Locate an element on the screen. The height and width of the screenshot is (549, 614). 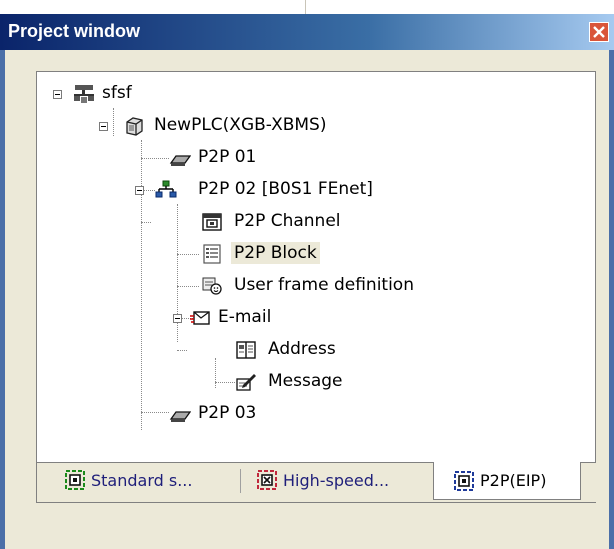
background-top is located at coordinates (307, 7).